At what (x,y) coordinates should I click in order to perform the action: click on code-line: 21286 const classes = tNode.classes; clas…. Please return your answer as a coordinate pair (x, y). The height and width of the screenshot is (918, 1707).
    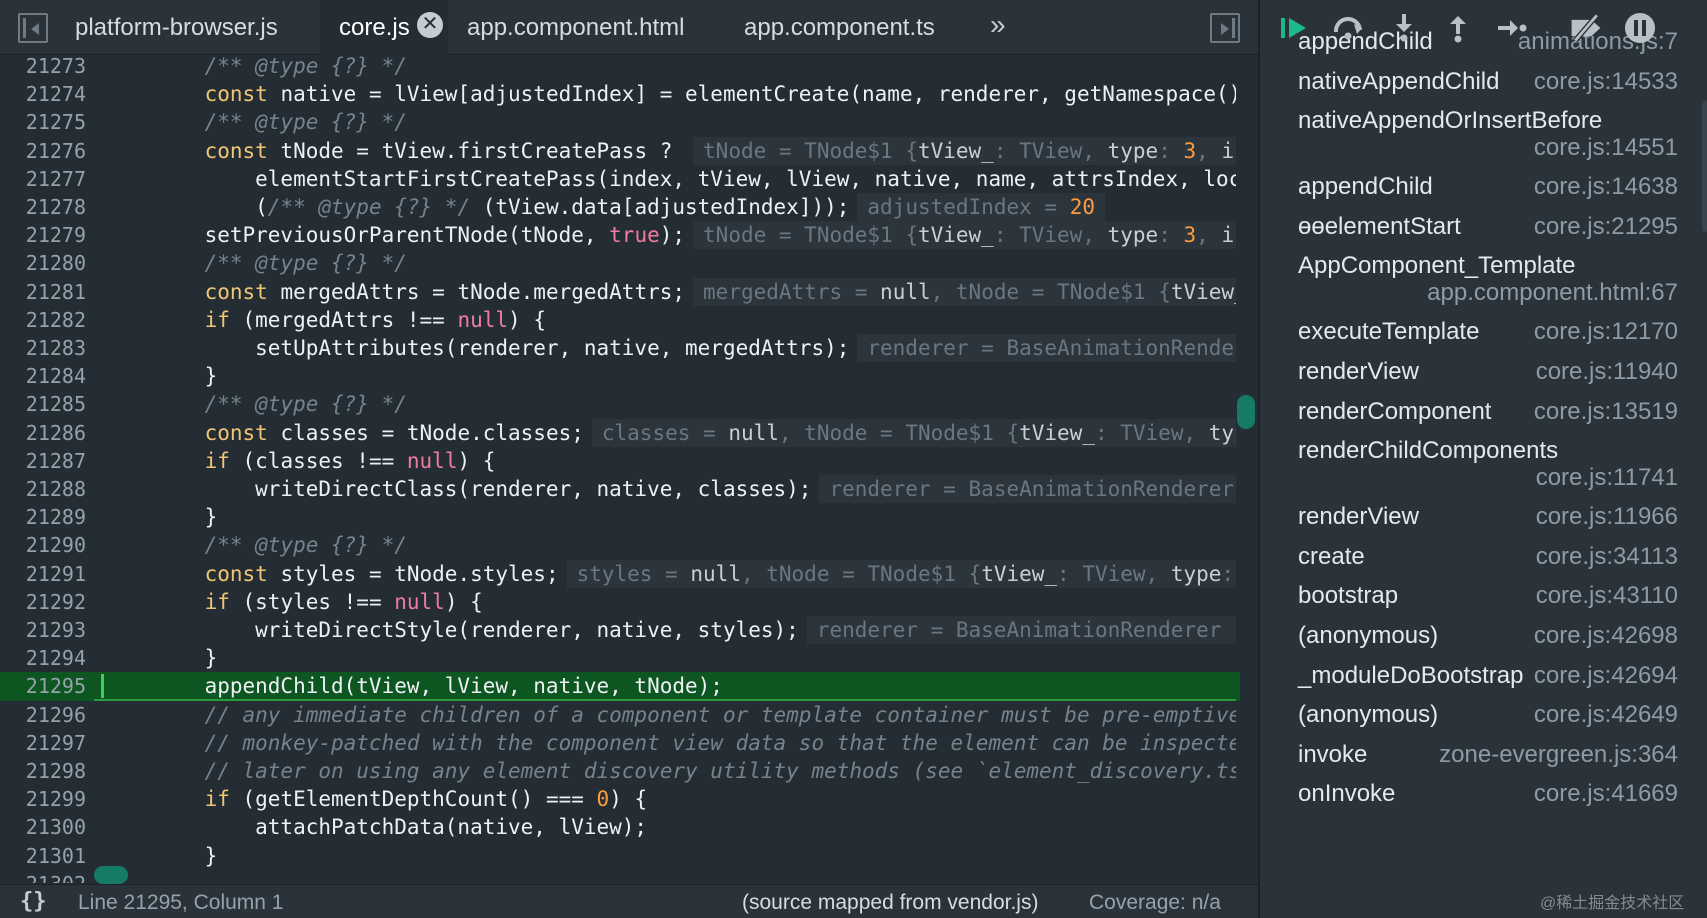
    Looking at the image, I should click on (620, 432).